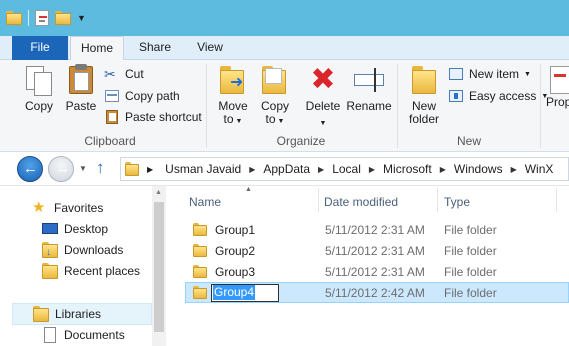 The width and height of the screenshot is (569, 346). I want to click on forward-button: →, so click(61, 169).